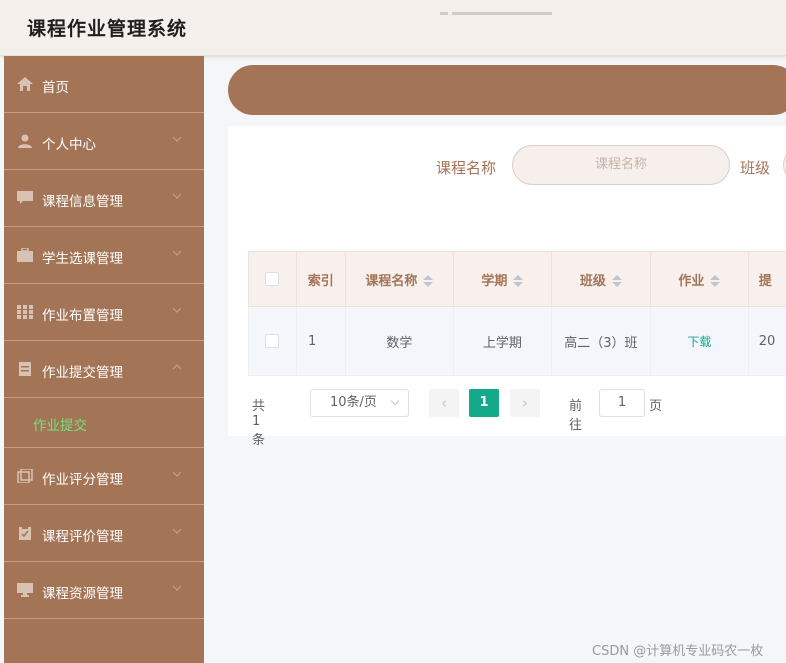 This screenshot has width=786, height=663. I want to click on monitor-icon, so click(25, 590).